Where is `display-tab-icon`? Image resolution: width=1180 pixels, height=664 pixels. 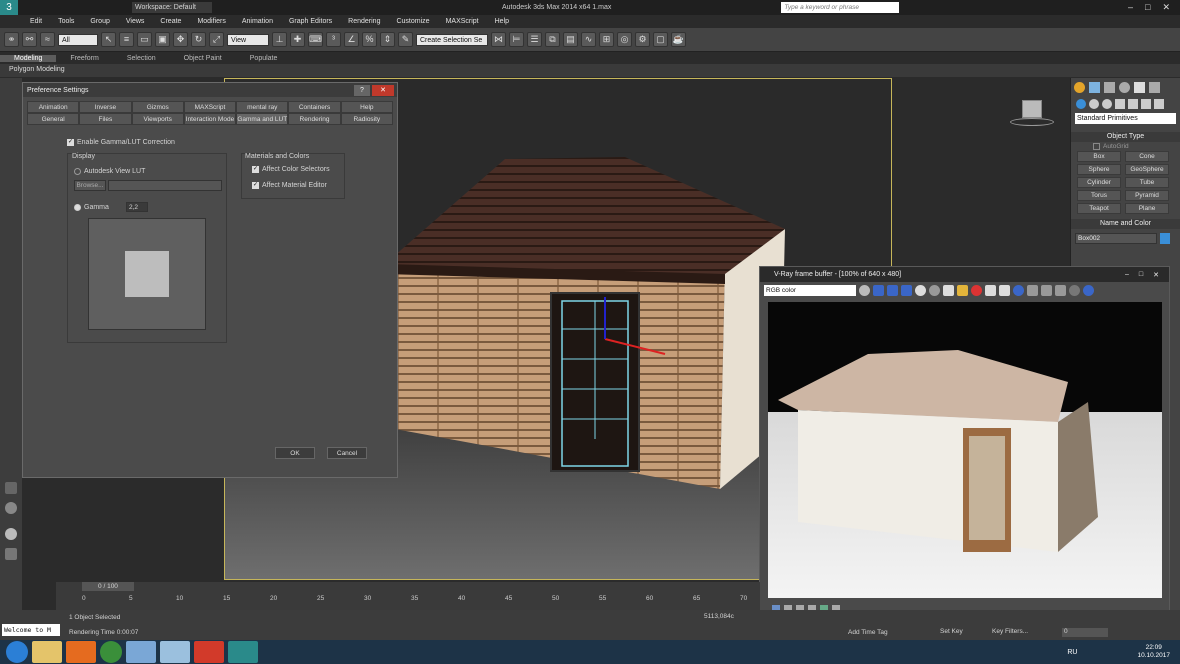
display-tab-icon is located at coordinates (1139, 87).